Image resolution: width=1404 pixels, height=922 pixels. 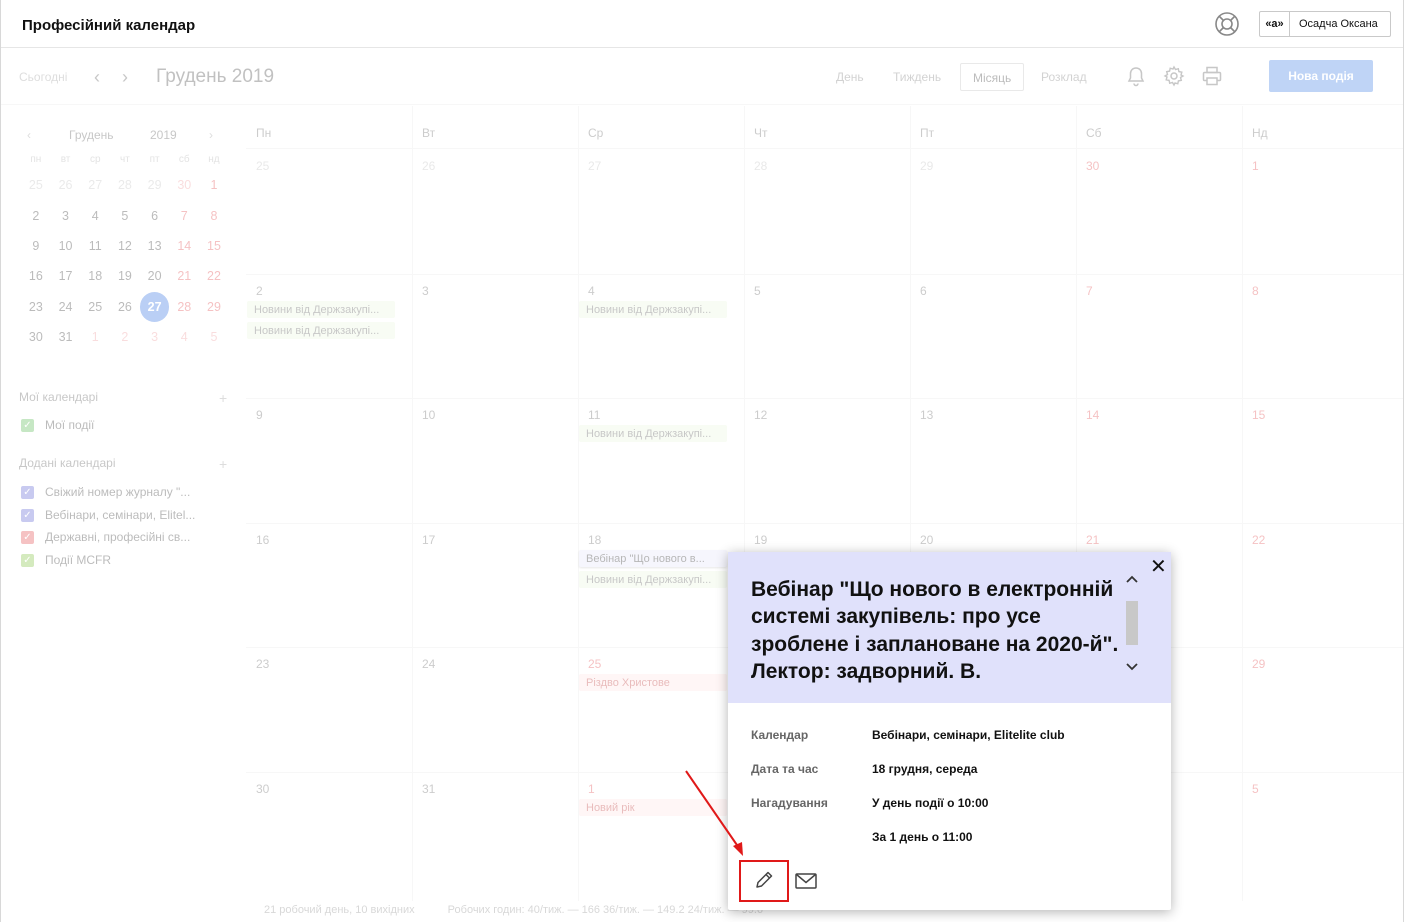 What do you see at coordinates (262, 664) in the screenshot?
I see `day-number: 23` at bounding box center [262, 664].